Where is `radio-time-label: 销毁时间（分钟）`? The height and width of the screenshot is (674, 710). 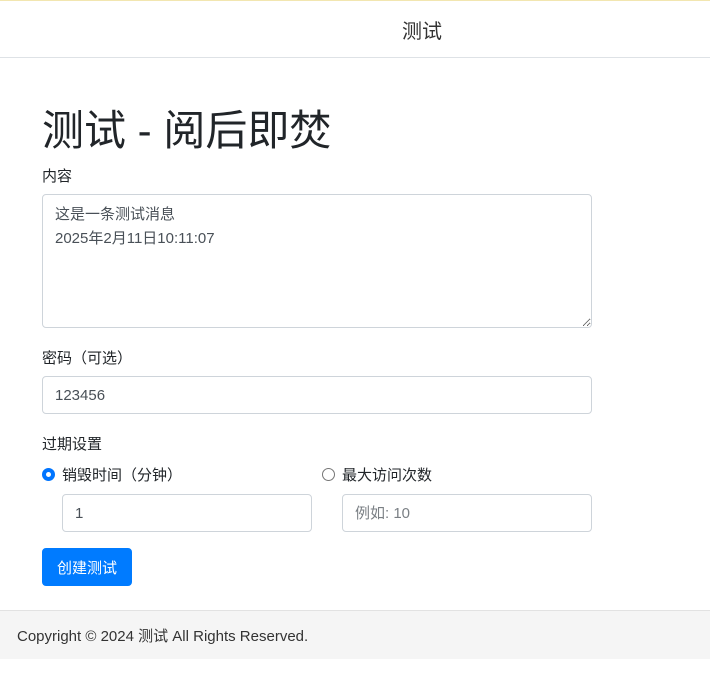
radio-time-label: 销毁时间（分钟） is located at coordinates (122, 475).